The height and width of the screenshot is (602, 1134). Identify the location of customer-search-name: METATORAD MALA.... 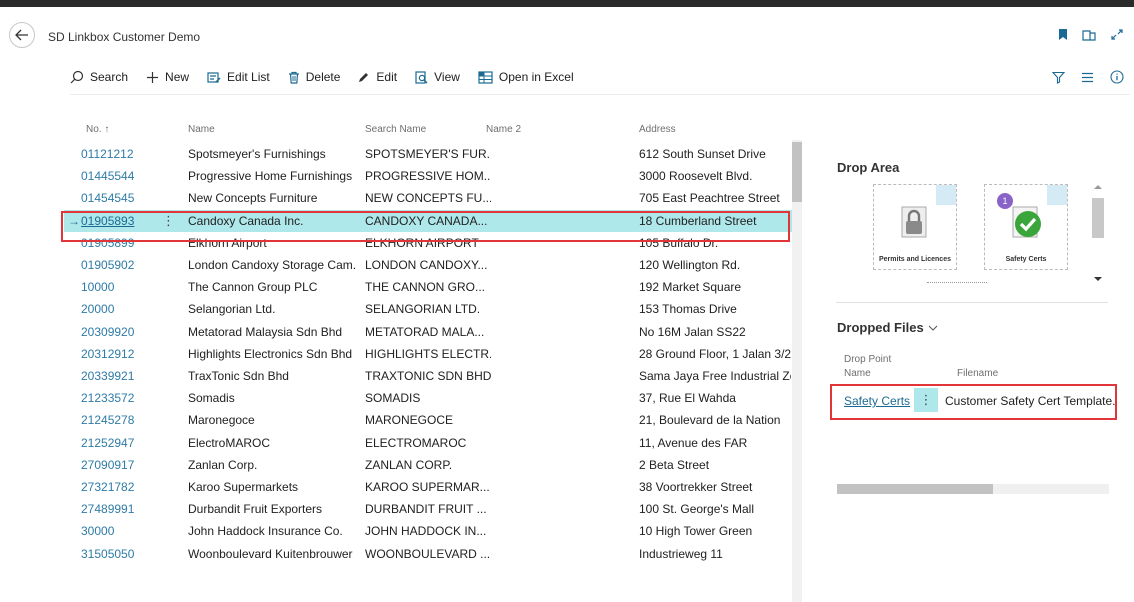
(425, 331).